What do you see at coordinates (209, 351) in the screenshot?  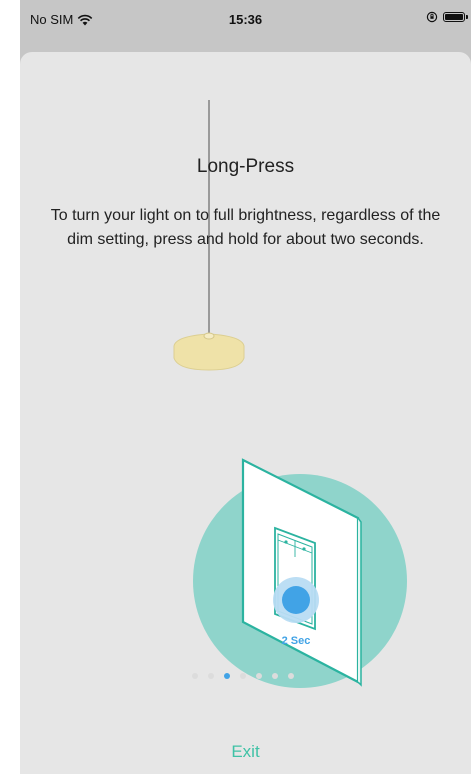 I see `ceiling-lamp-icon` at bounding box center [209, 351].